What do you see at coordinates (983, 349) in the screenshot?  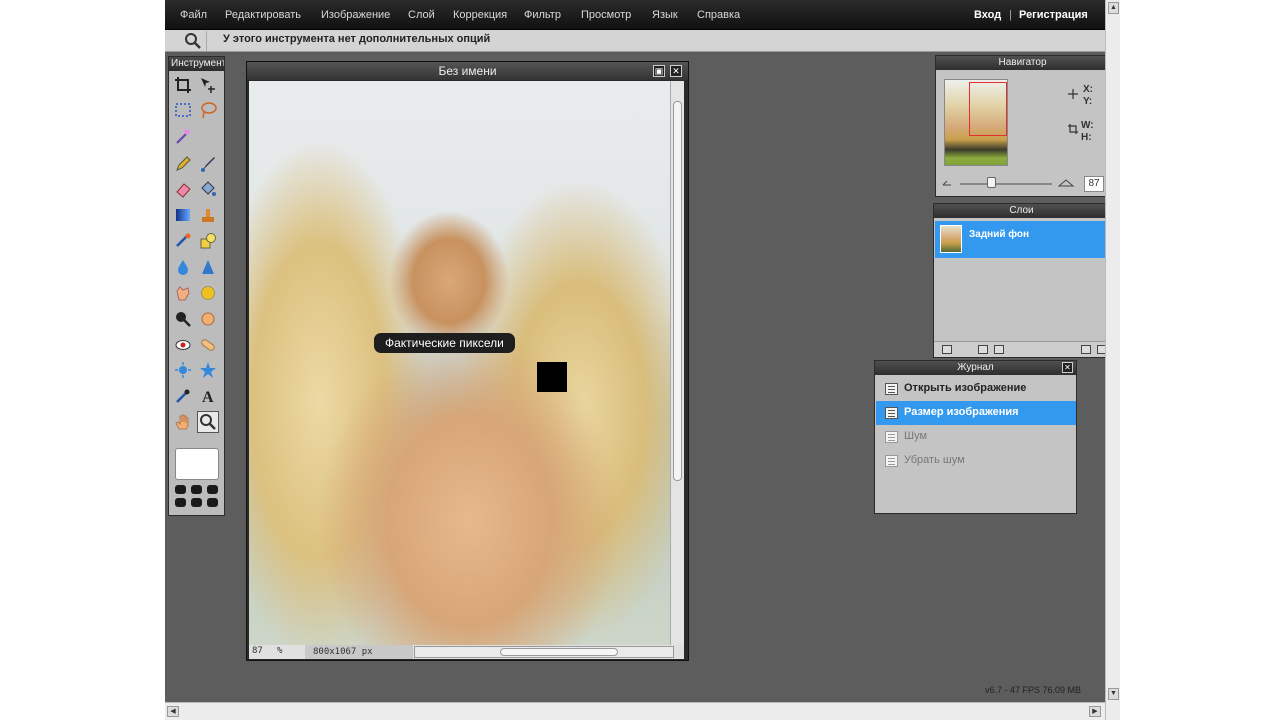 I see `layer-mask-icon` at bounding box center [983, 349].